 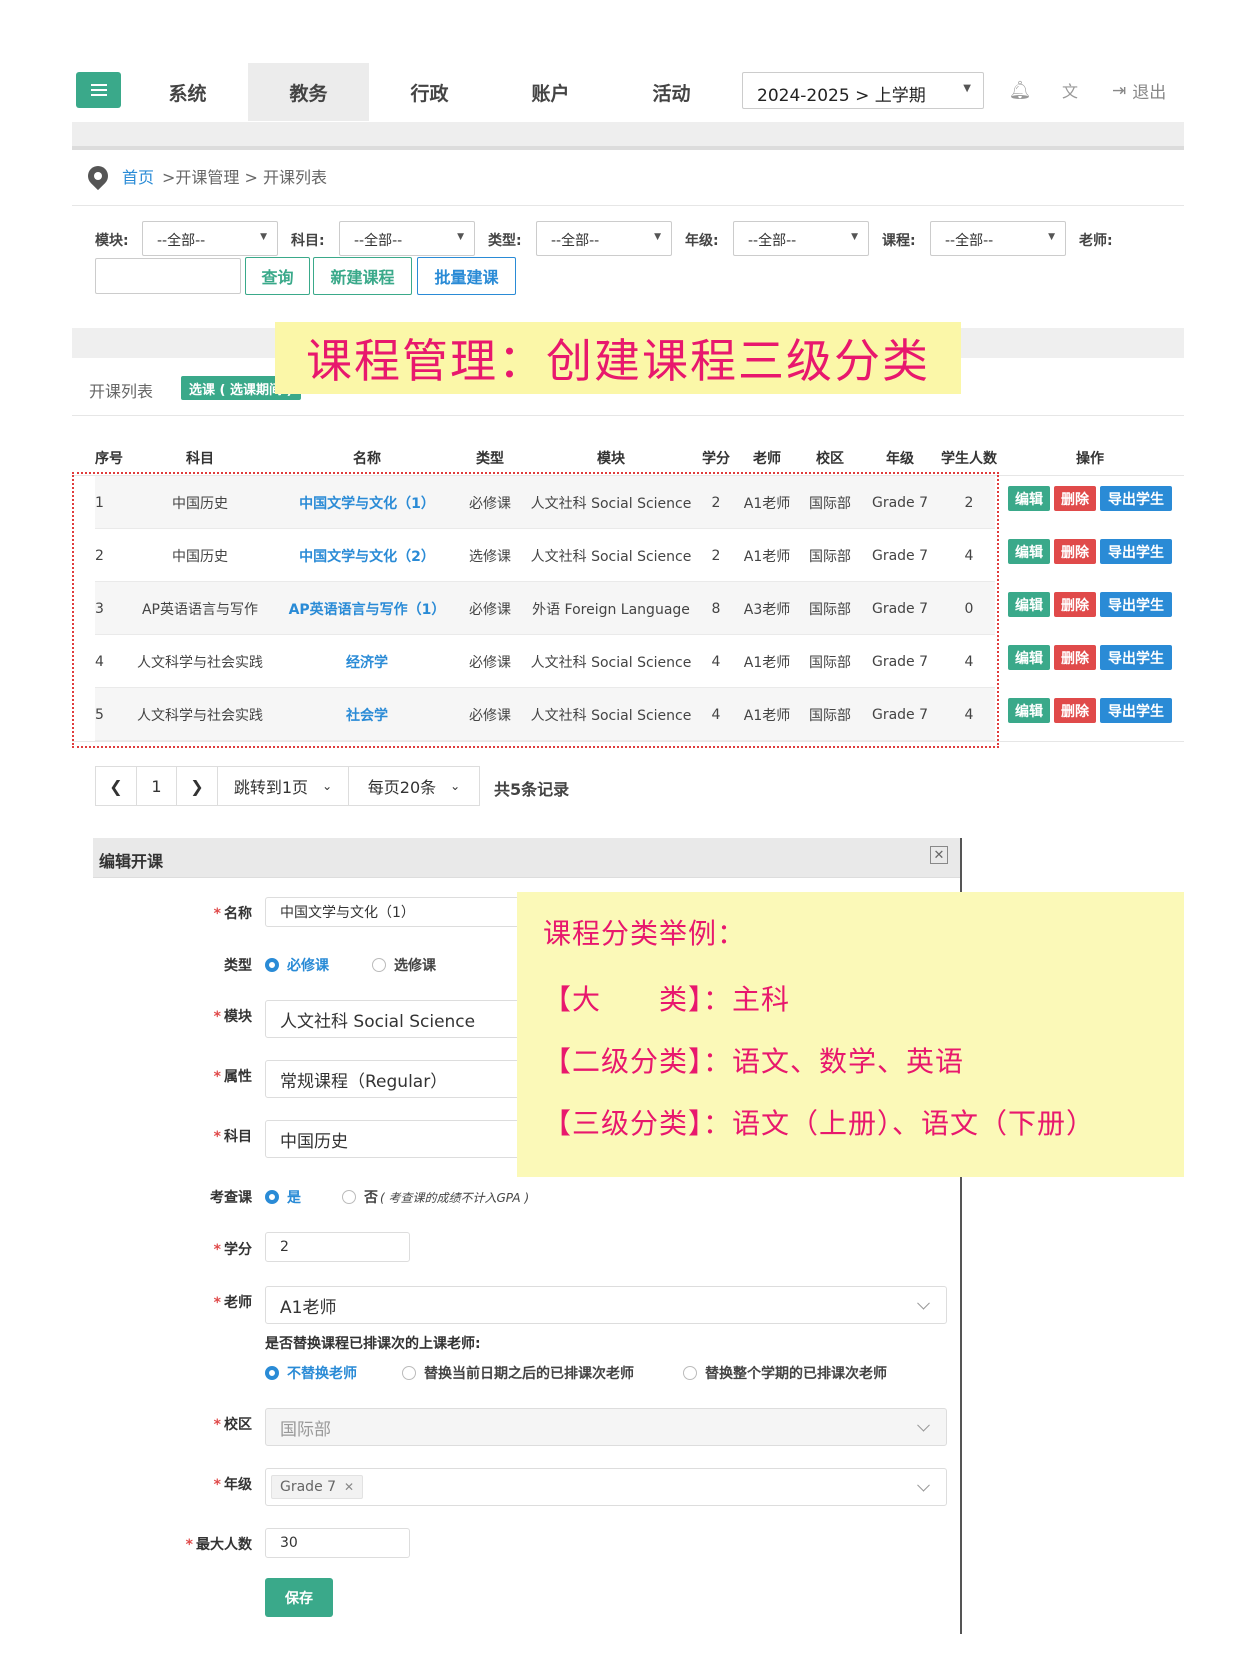 I want to click on close-icon: ✕, so click(x=939, y=855).